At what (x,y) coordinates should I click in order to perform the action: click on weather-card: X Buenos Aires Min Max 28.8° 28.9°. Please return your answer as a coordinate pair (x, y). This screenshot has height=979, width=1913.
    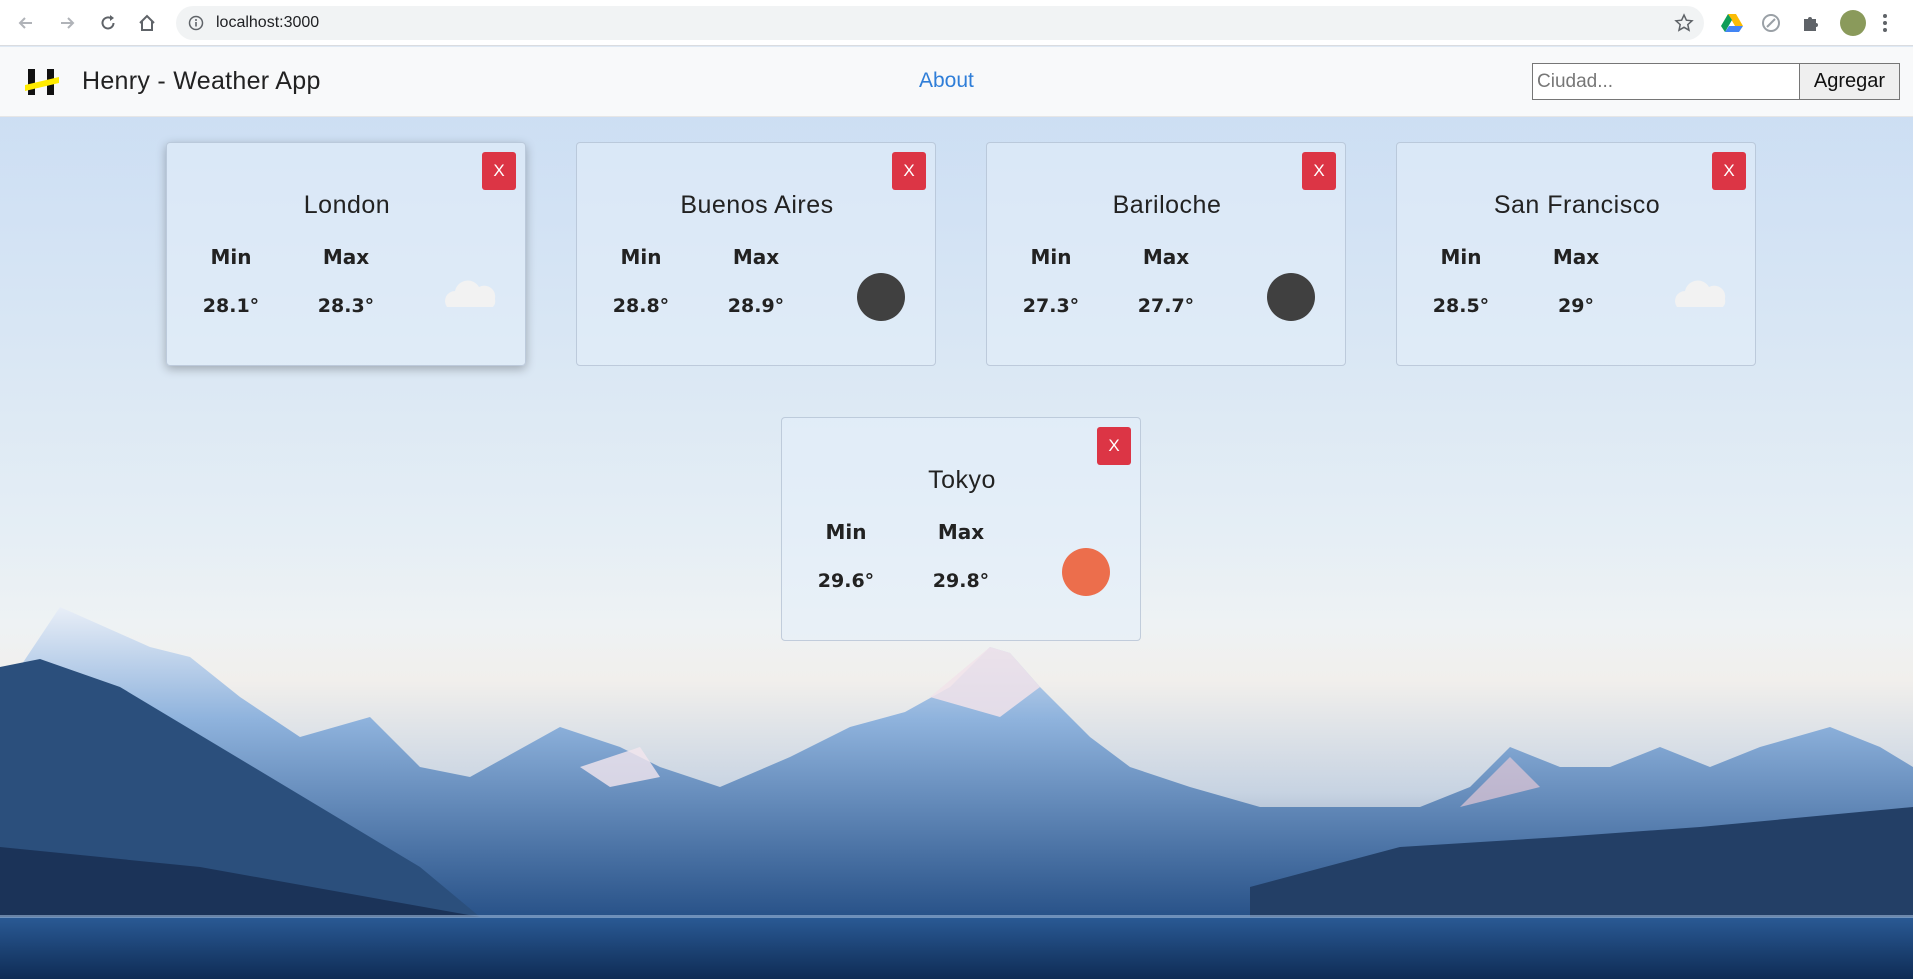
    Looking at the image, I should click on (756, 254).